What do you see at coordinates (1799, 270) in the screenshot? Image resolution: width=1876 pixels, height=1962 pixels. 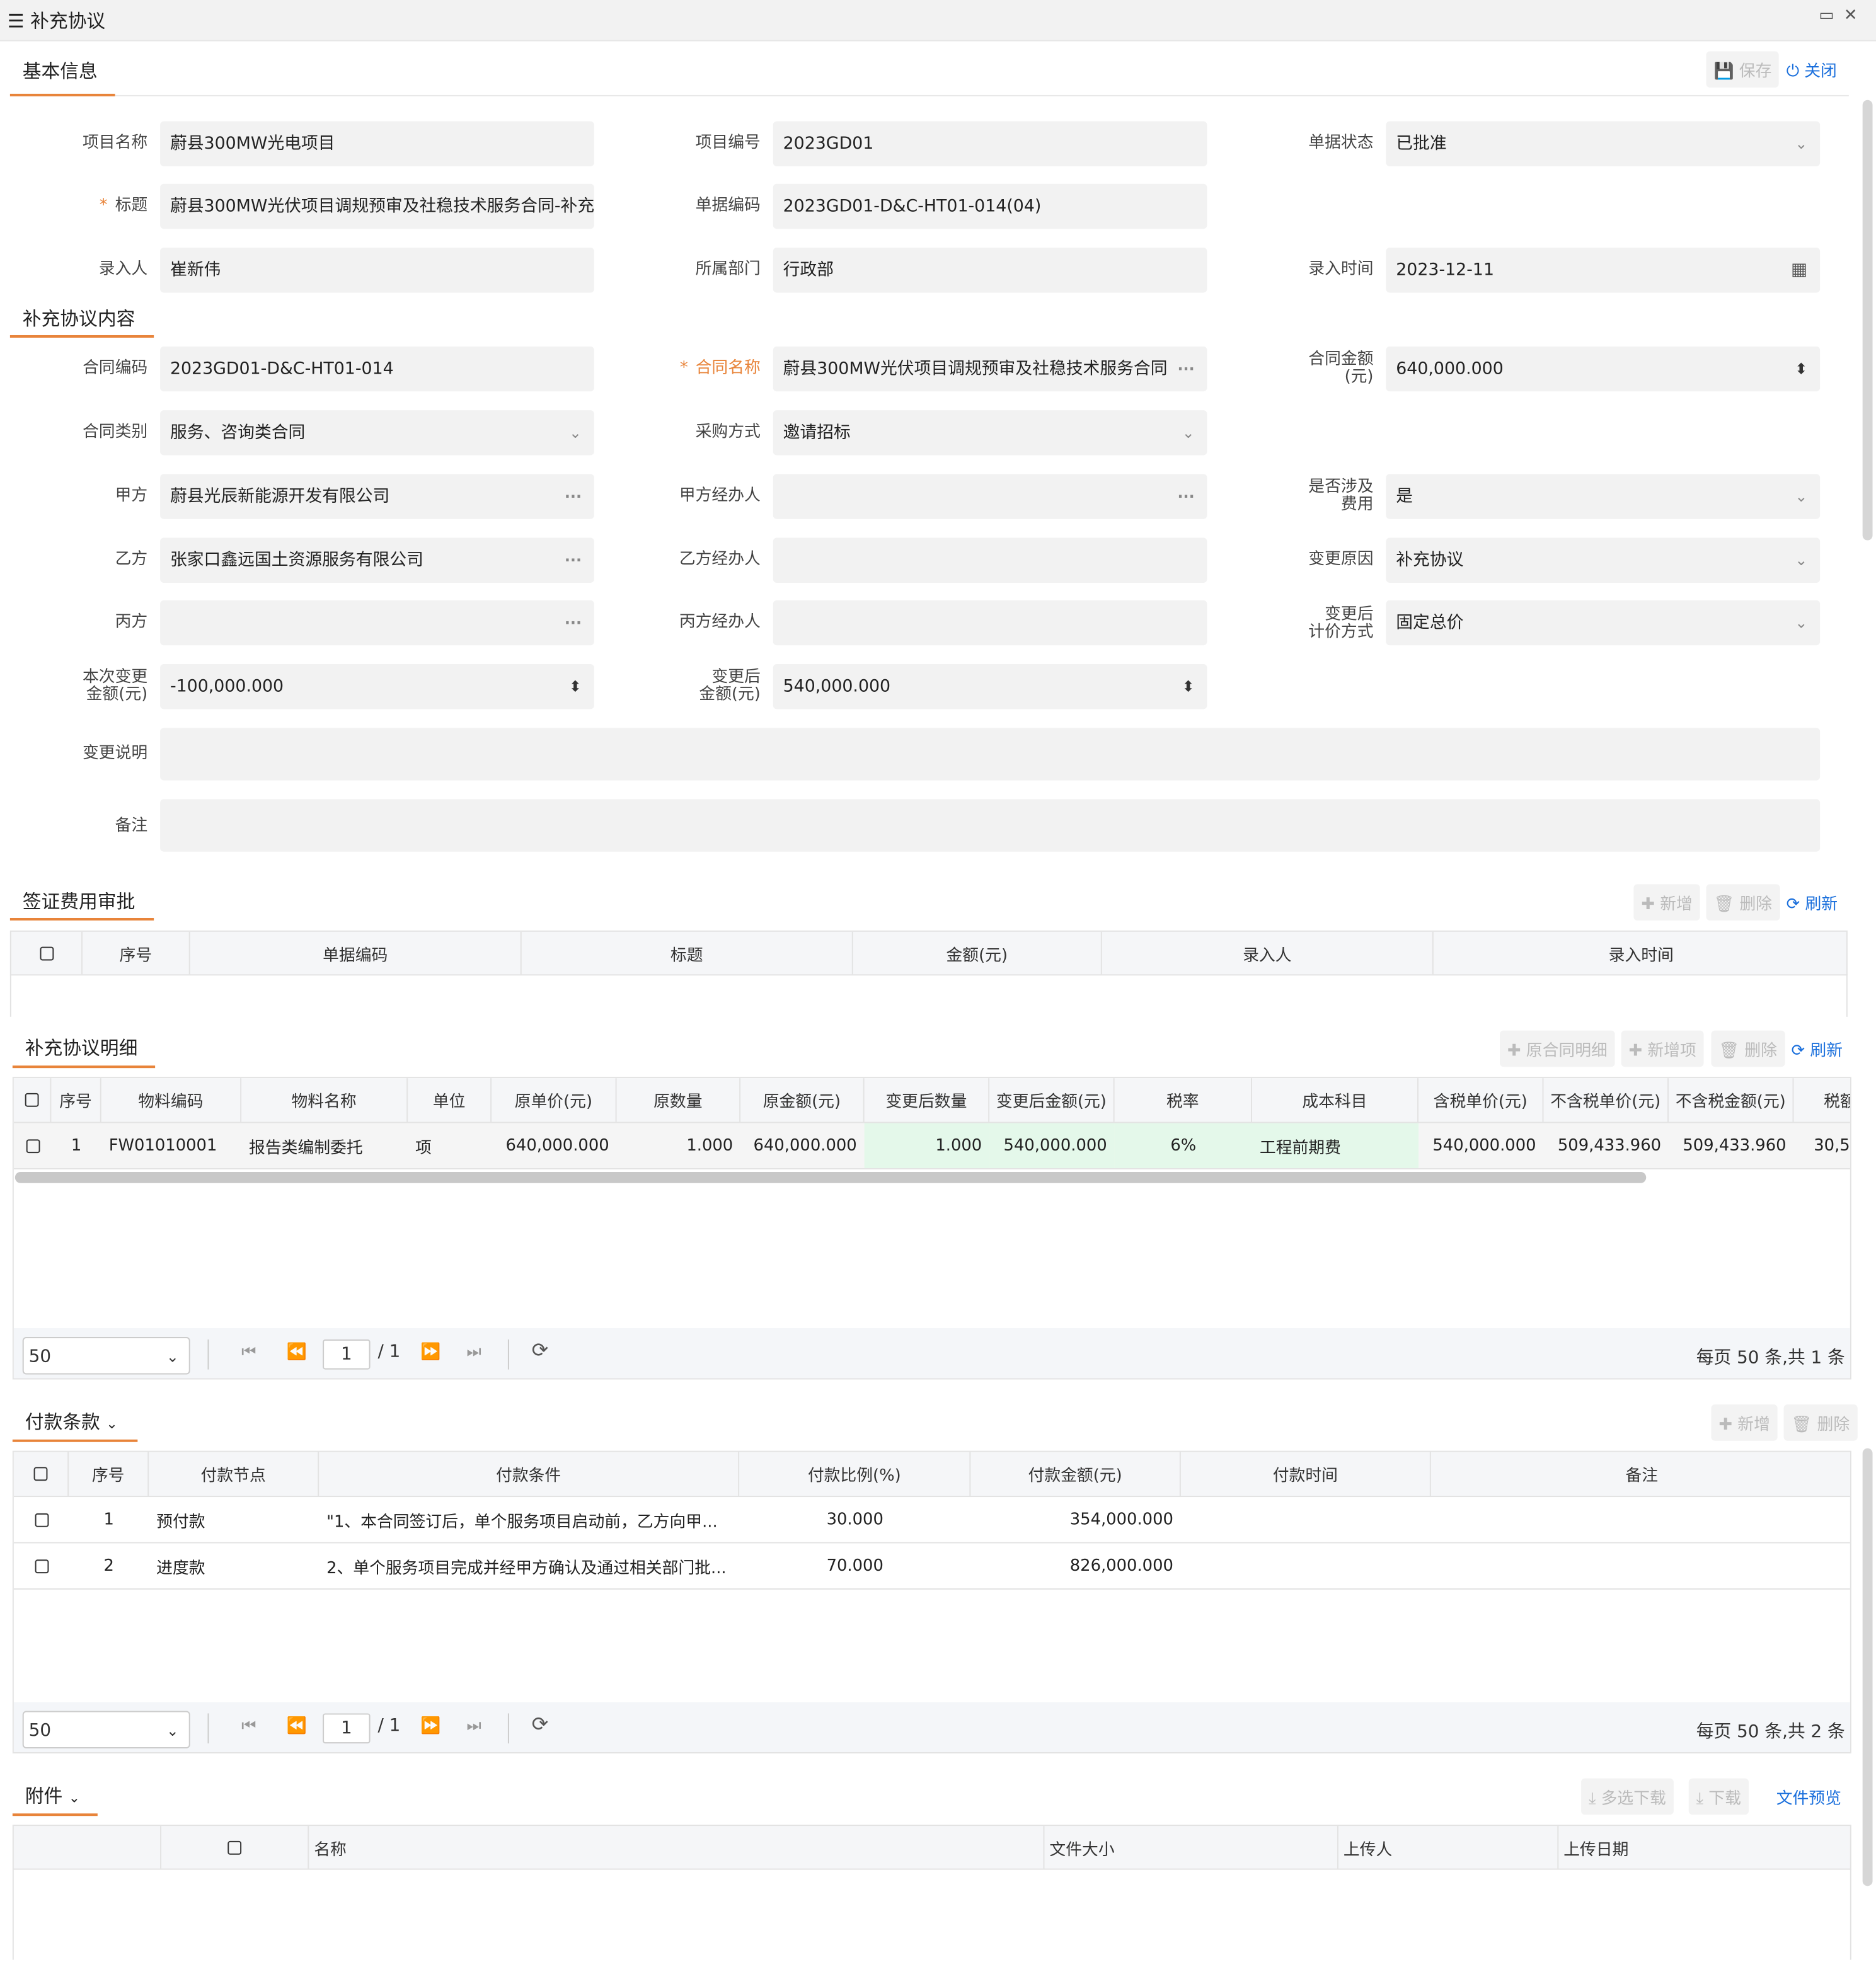 I see `calendar-icon: ▦` at bounding box center [1799, 270].